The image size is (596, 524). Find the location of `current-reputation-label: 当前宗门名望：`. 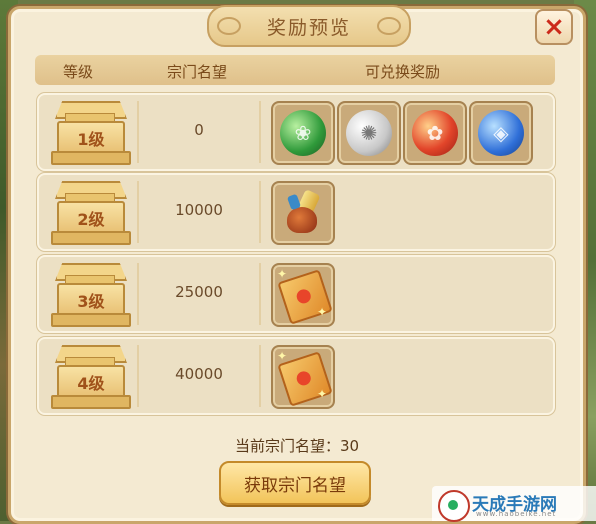

current-reputation-label: 当前宗门名望： is located at coordinates (287, 446).